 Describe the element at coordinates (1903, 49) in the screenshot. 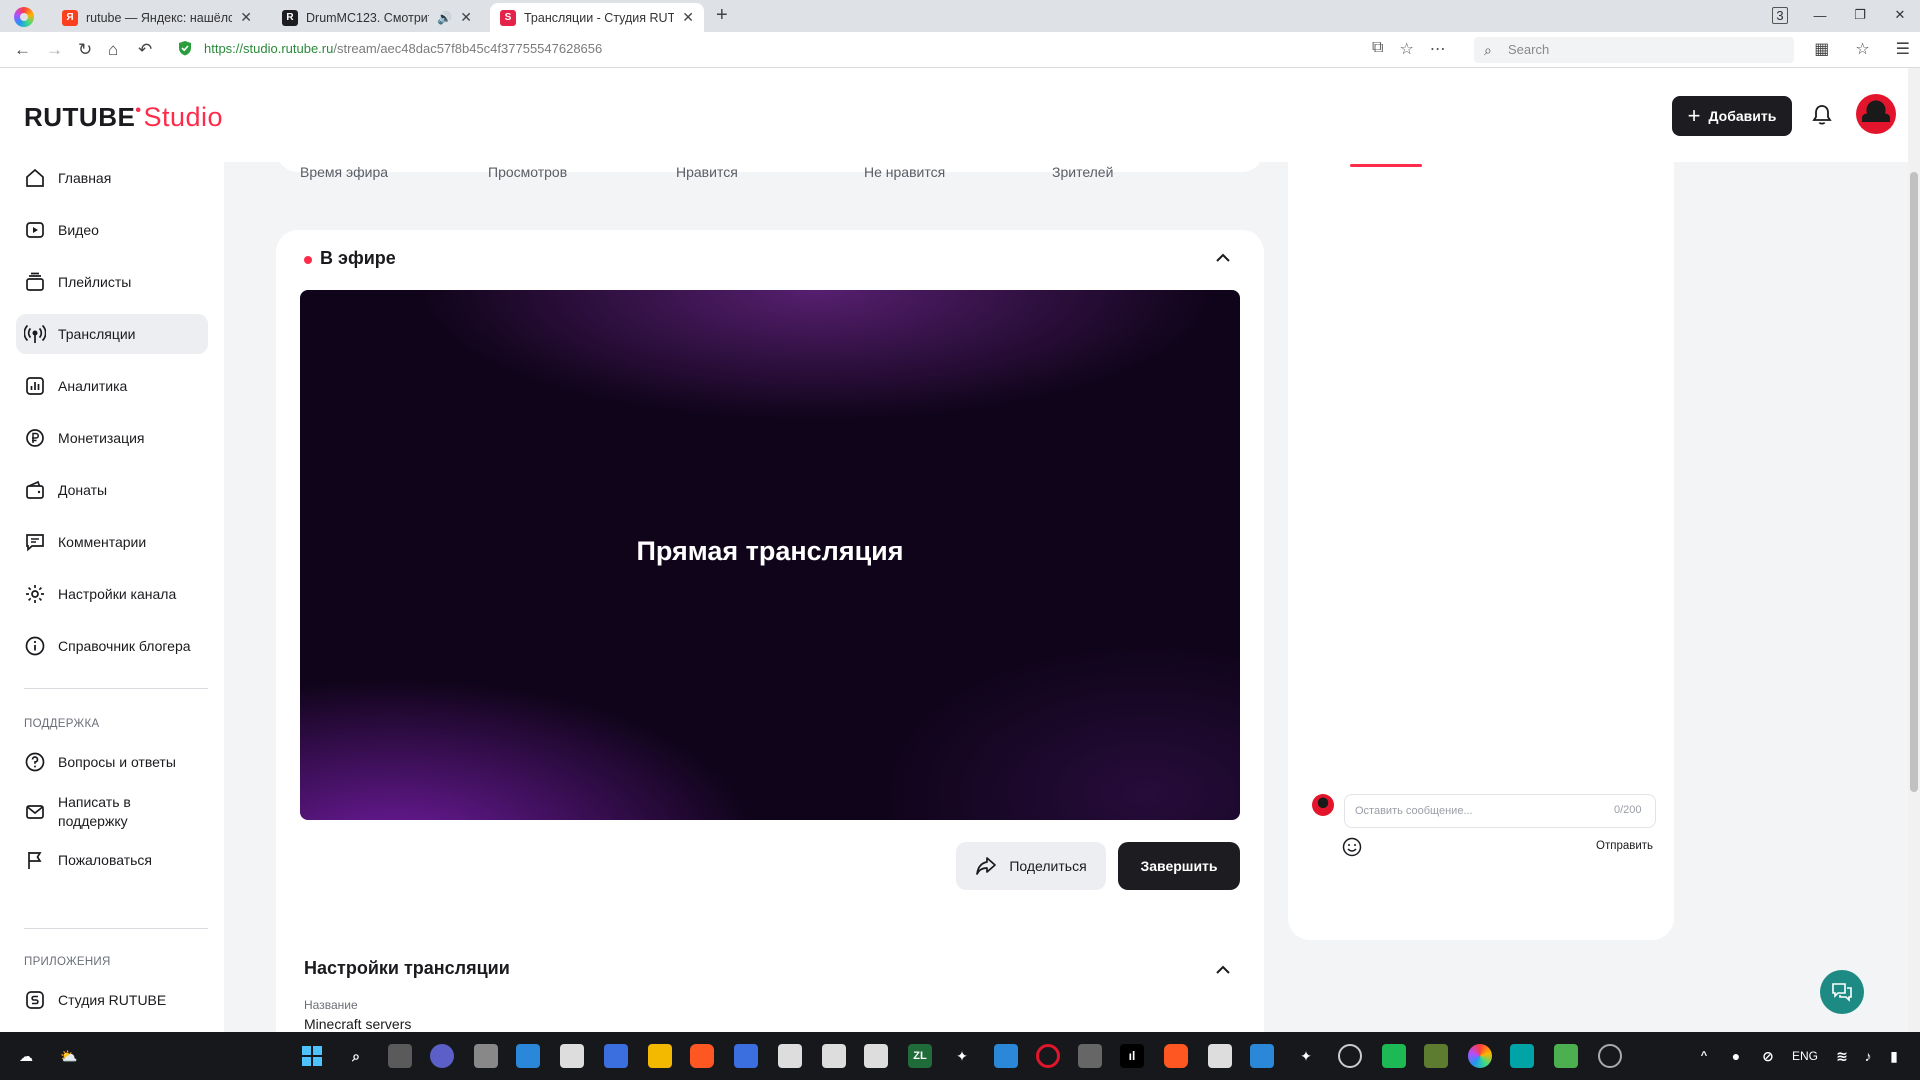

I see `menu-icon: ☰` at that location.